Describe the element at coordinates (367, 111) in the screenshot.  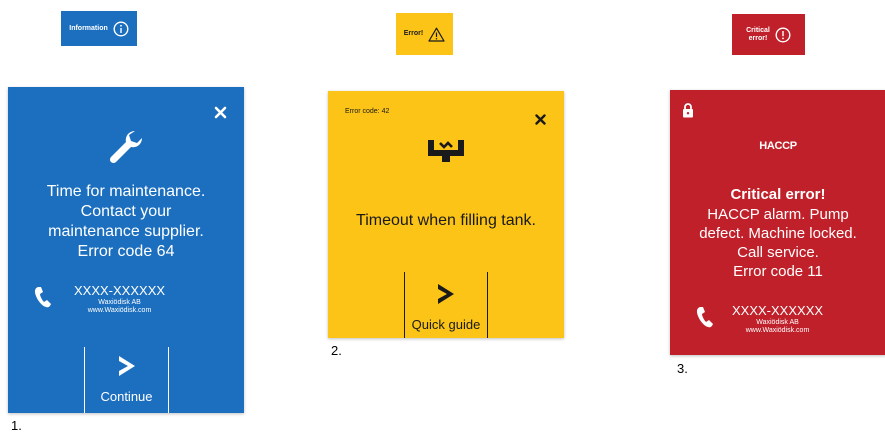
I see `error-code-label: Error code: 42` at that location.